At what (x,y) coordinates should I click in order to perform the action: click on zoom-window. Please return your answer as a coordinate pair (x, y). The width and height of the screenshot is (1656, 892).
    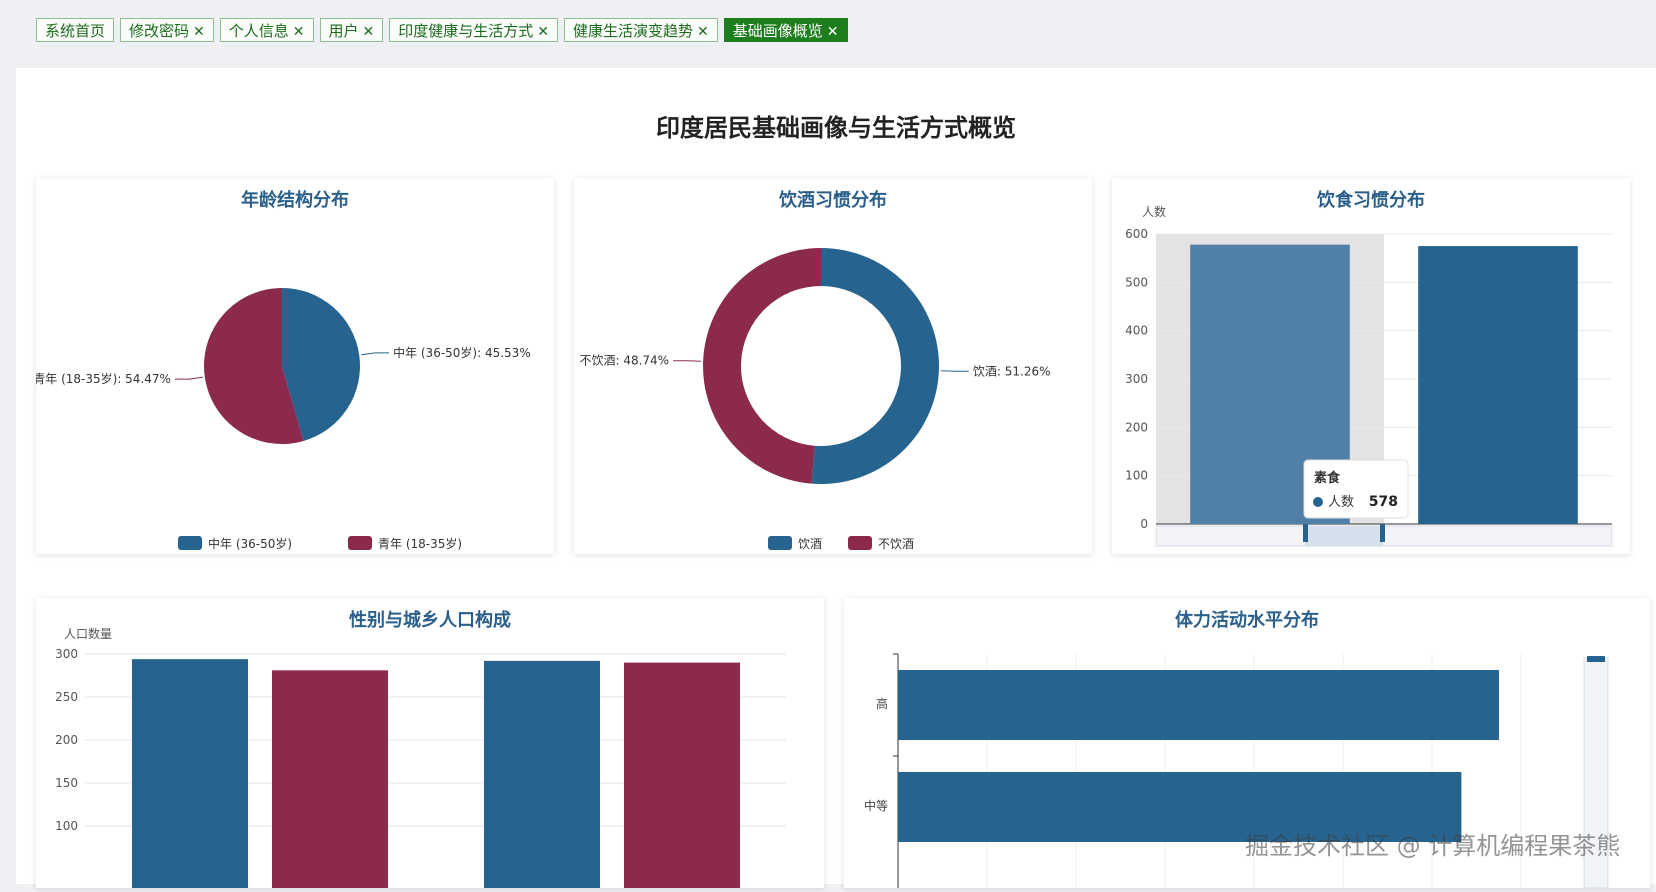
    Looking at the image, I should click on (1344, 536).